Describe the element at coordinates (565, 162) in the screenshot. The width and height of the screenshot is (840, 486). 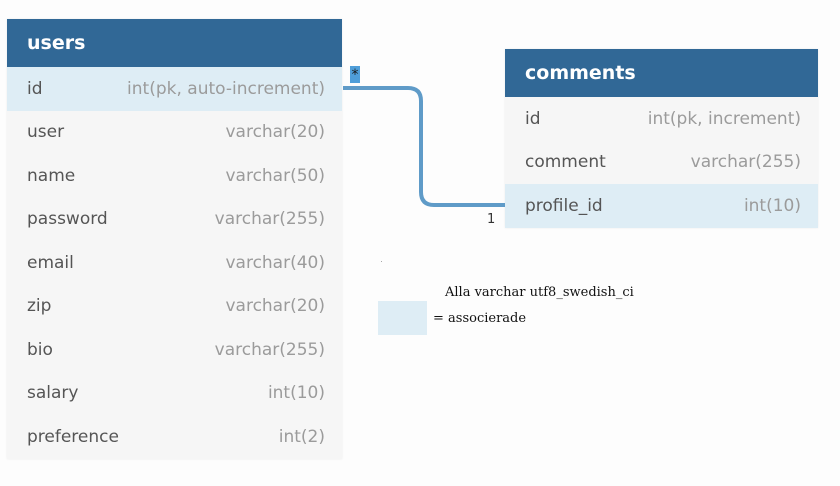
I see `column-name: comment` at that location.